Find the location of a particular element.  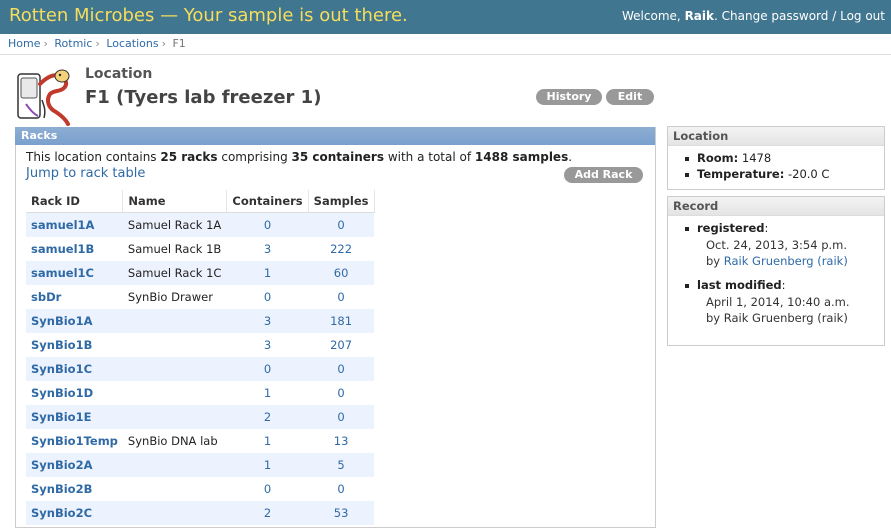

table-row: SynBio1C 0 0 is located at coordinates (200, 369).